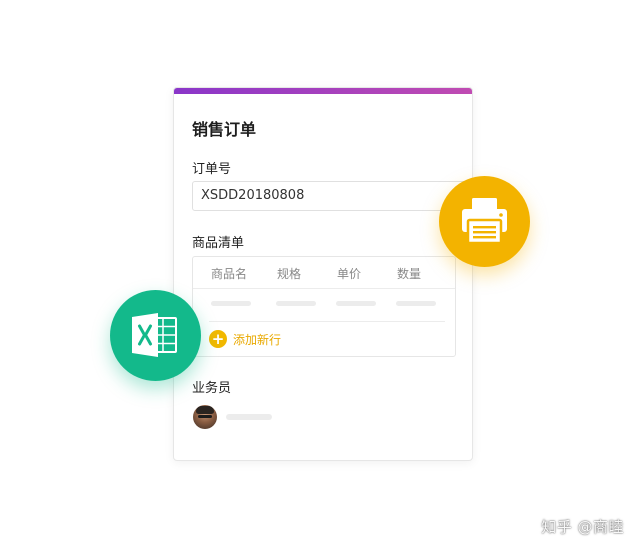 Image resolution: width=640 pixels, height=549 pixels. Describe the element at coordinates (324, 288) in the screenshot. I see `table-header-divider` at that location.